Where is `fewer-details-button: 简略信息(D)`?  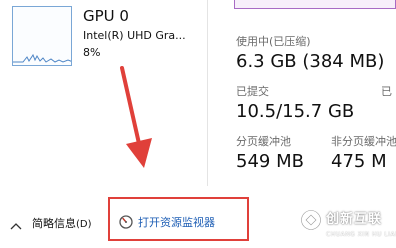
fewer-details-button: 简略信息(D) is located at coordinates (62, 224).